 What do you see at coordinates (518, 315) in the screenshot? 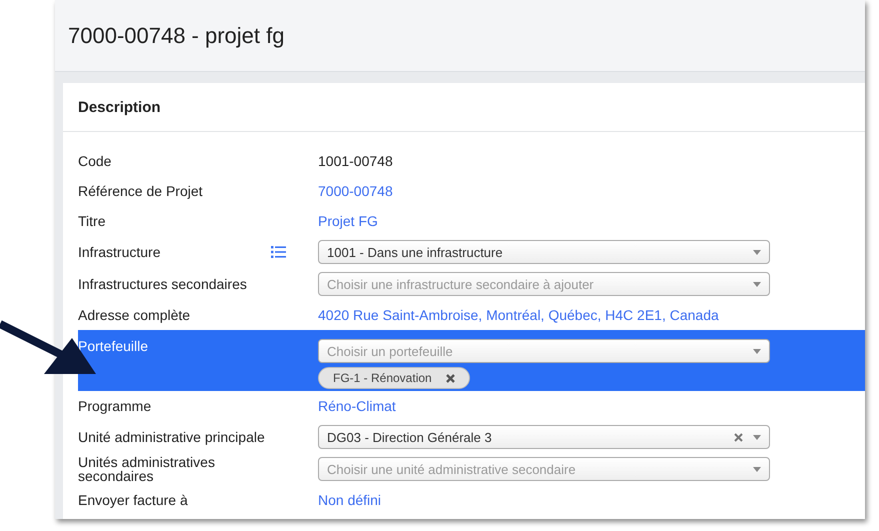
I see `field-link: 4020 Rue Saint-Ambroise, Montréal, Québec, H4C 2E1, Canada` at bounding box center [518, 315].